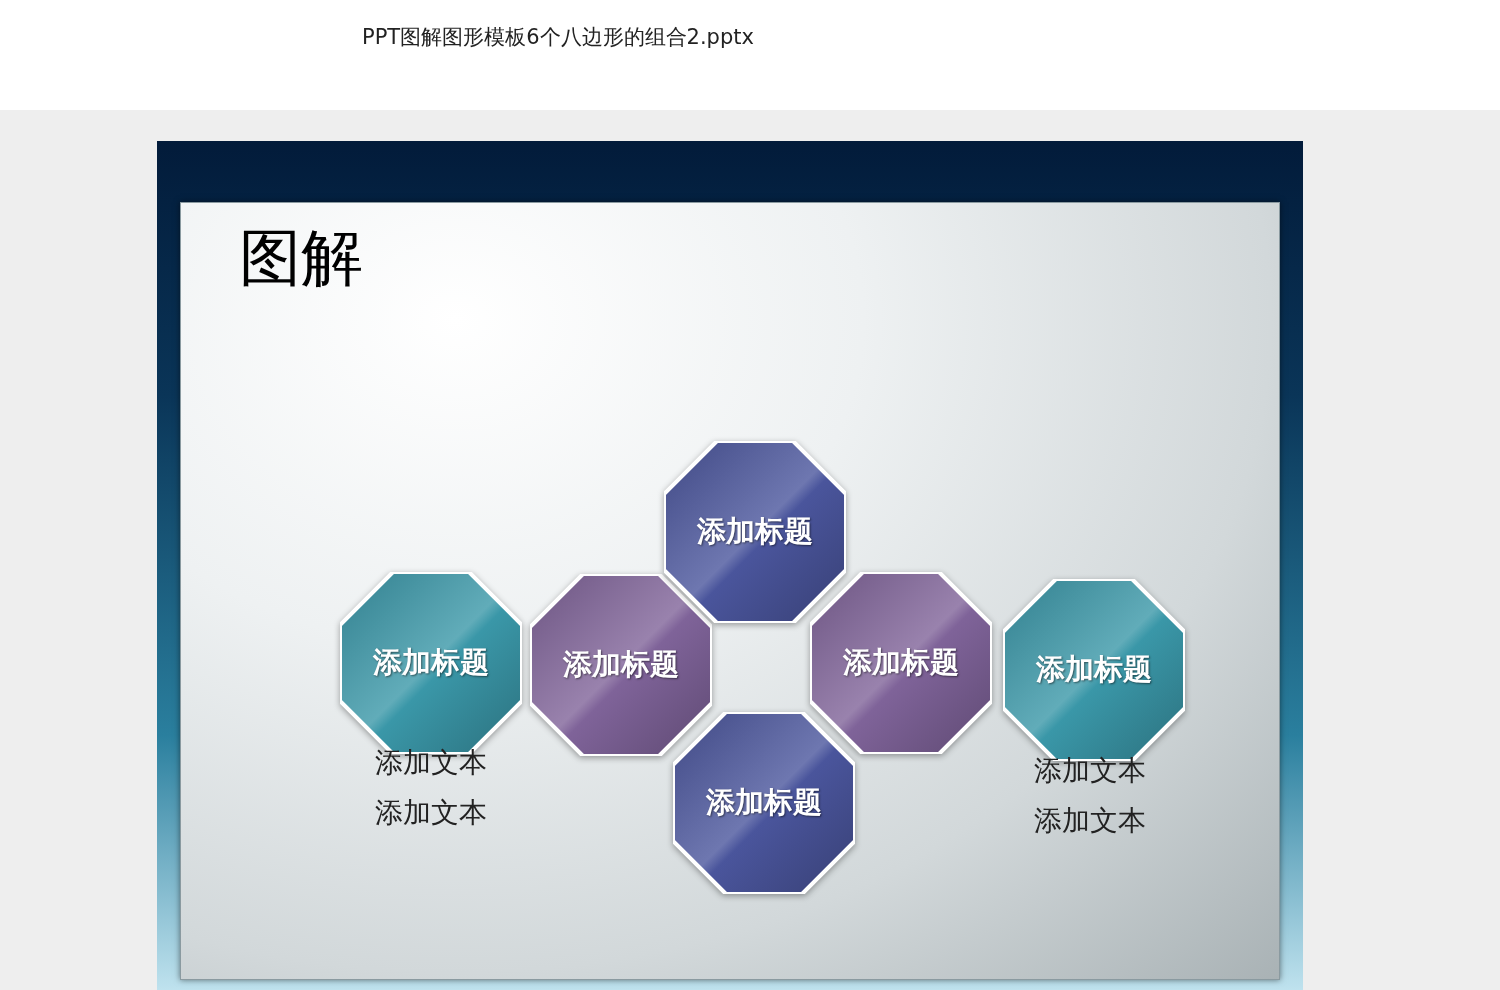  Describe the element at coordinates (558, 37) in the screenshot. I see `file-name: PPT图解图形模板6个八边形的组合2.pptx` at that location.